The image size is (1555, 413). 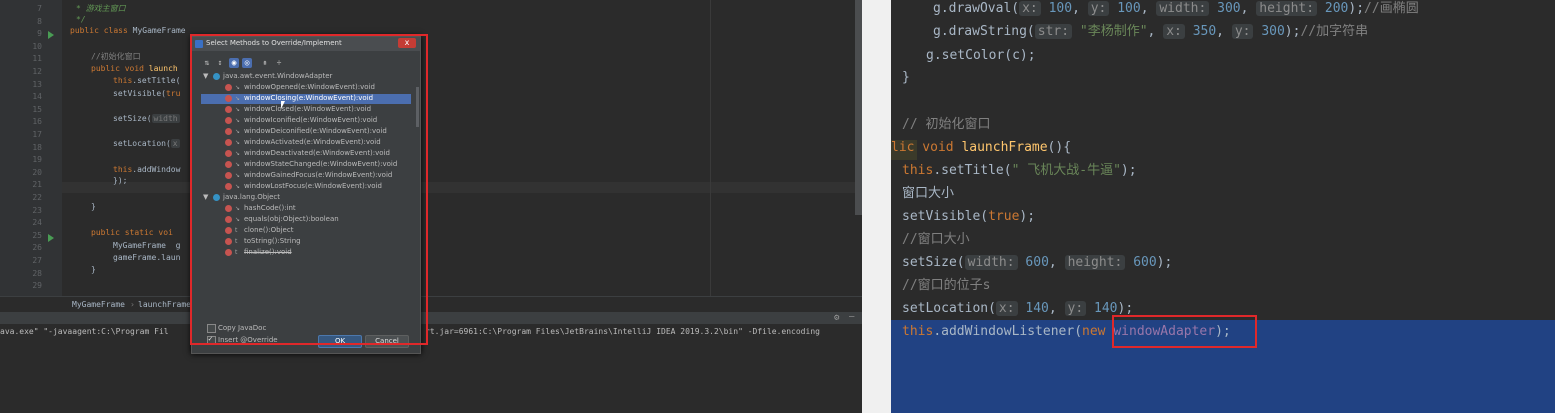 What do you see at coordinates (876, 206) in the screenshot?
I see `pane-divider` at bounding box center [876, 206].